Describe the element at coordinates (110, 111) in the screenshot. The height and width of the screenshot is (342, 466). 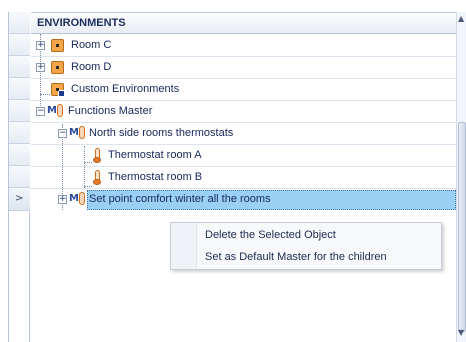
I see `tree-node-label: Functions Master` at that location.